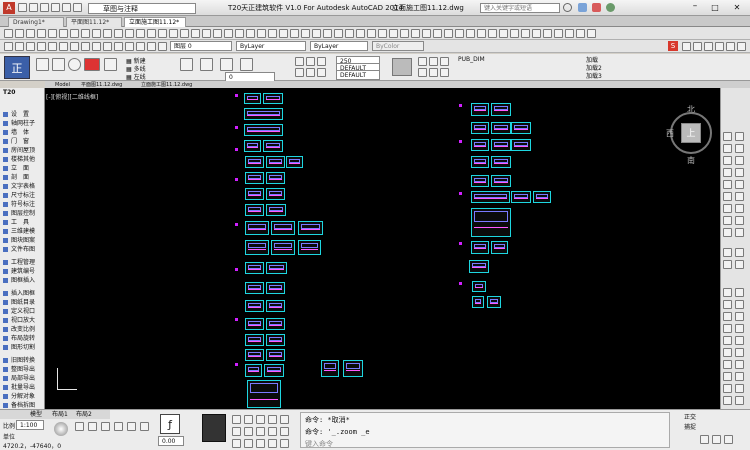  Describe the element at coordinates (23, 329) in the screenshot. I see `sidebar-item: 改变比例` at that location.